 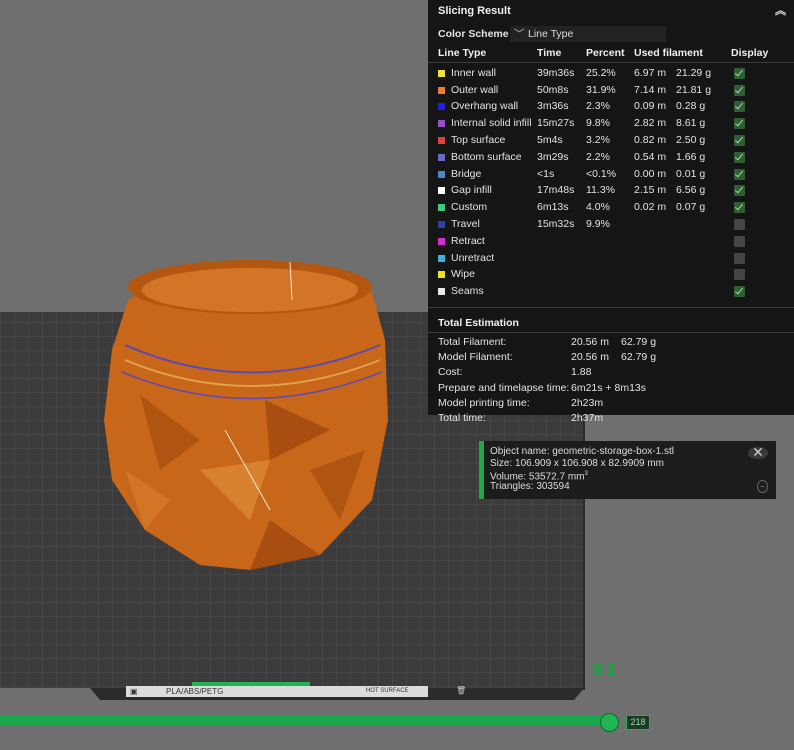 I want to click on total-value: 6m21s + 8m13s, so click(x=608, y=387).